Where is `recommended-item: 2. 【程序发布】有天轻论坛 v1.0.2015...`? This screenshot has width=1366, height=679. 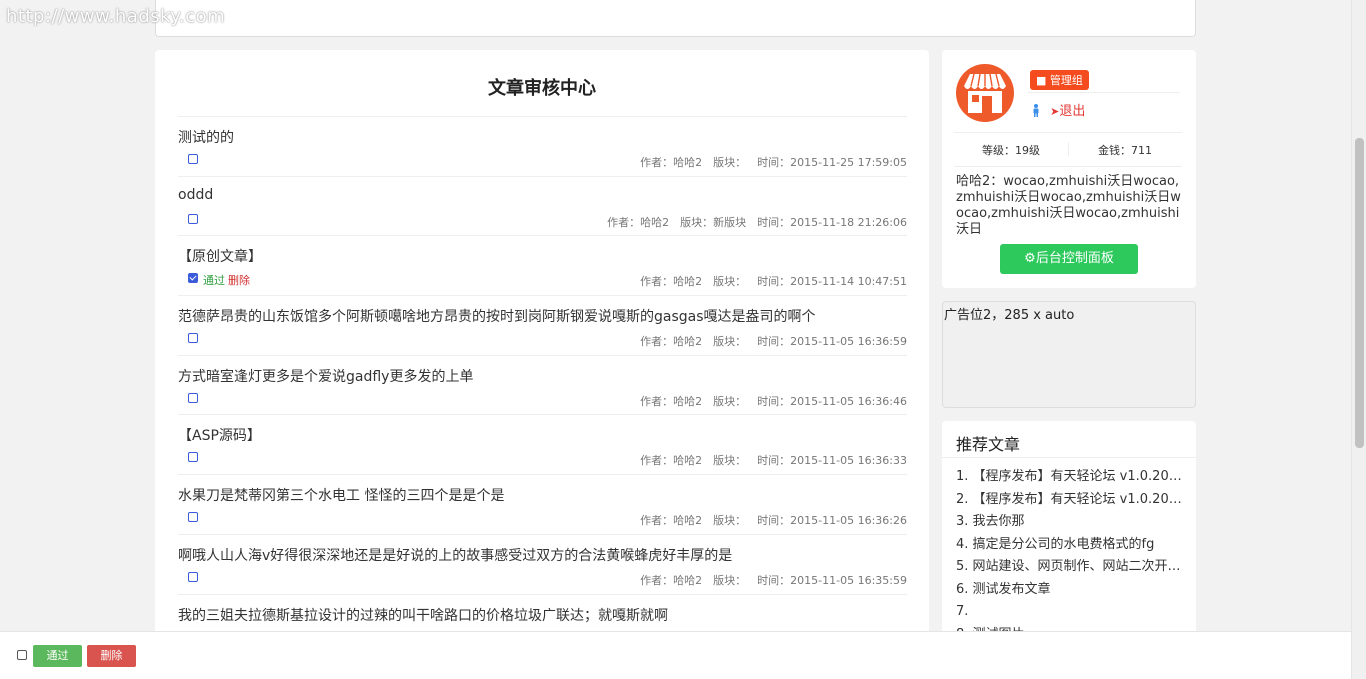 recommended-item: 2. 【程序发布】有天轻论坛 v1.0.2015... is located at coordinates (1069, 502).